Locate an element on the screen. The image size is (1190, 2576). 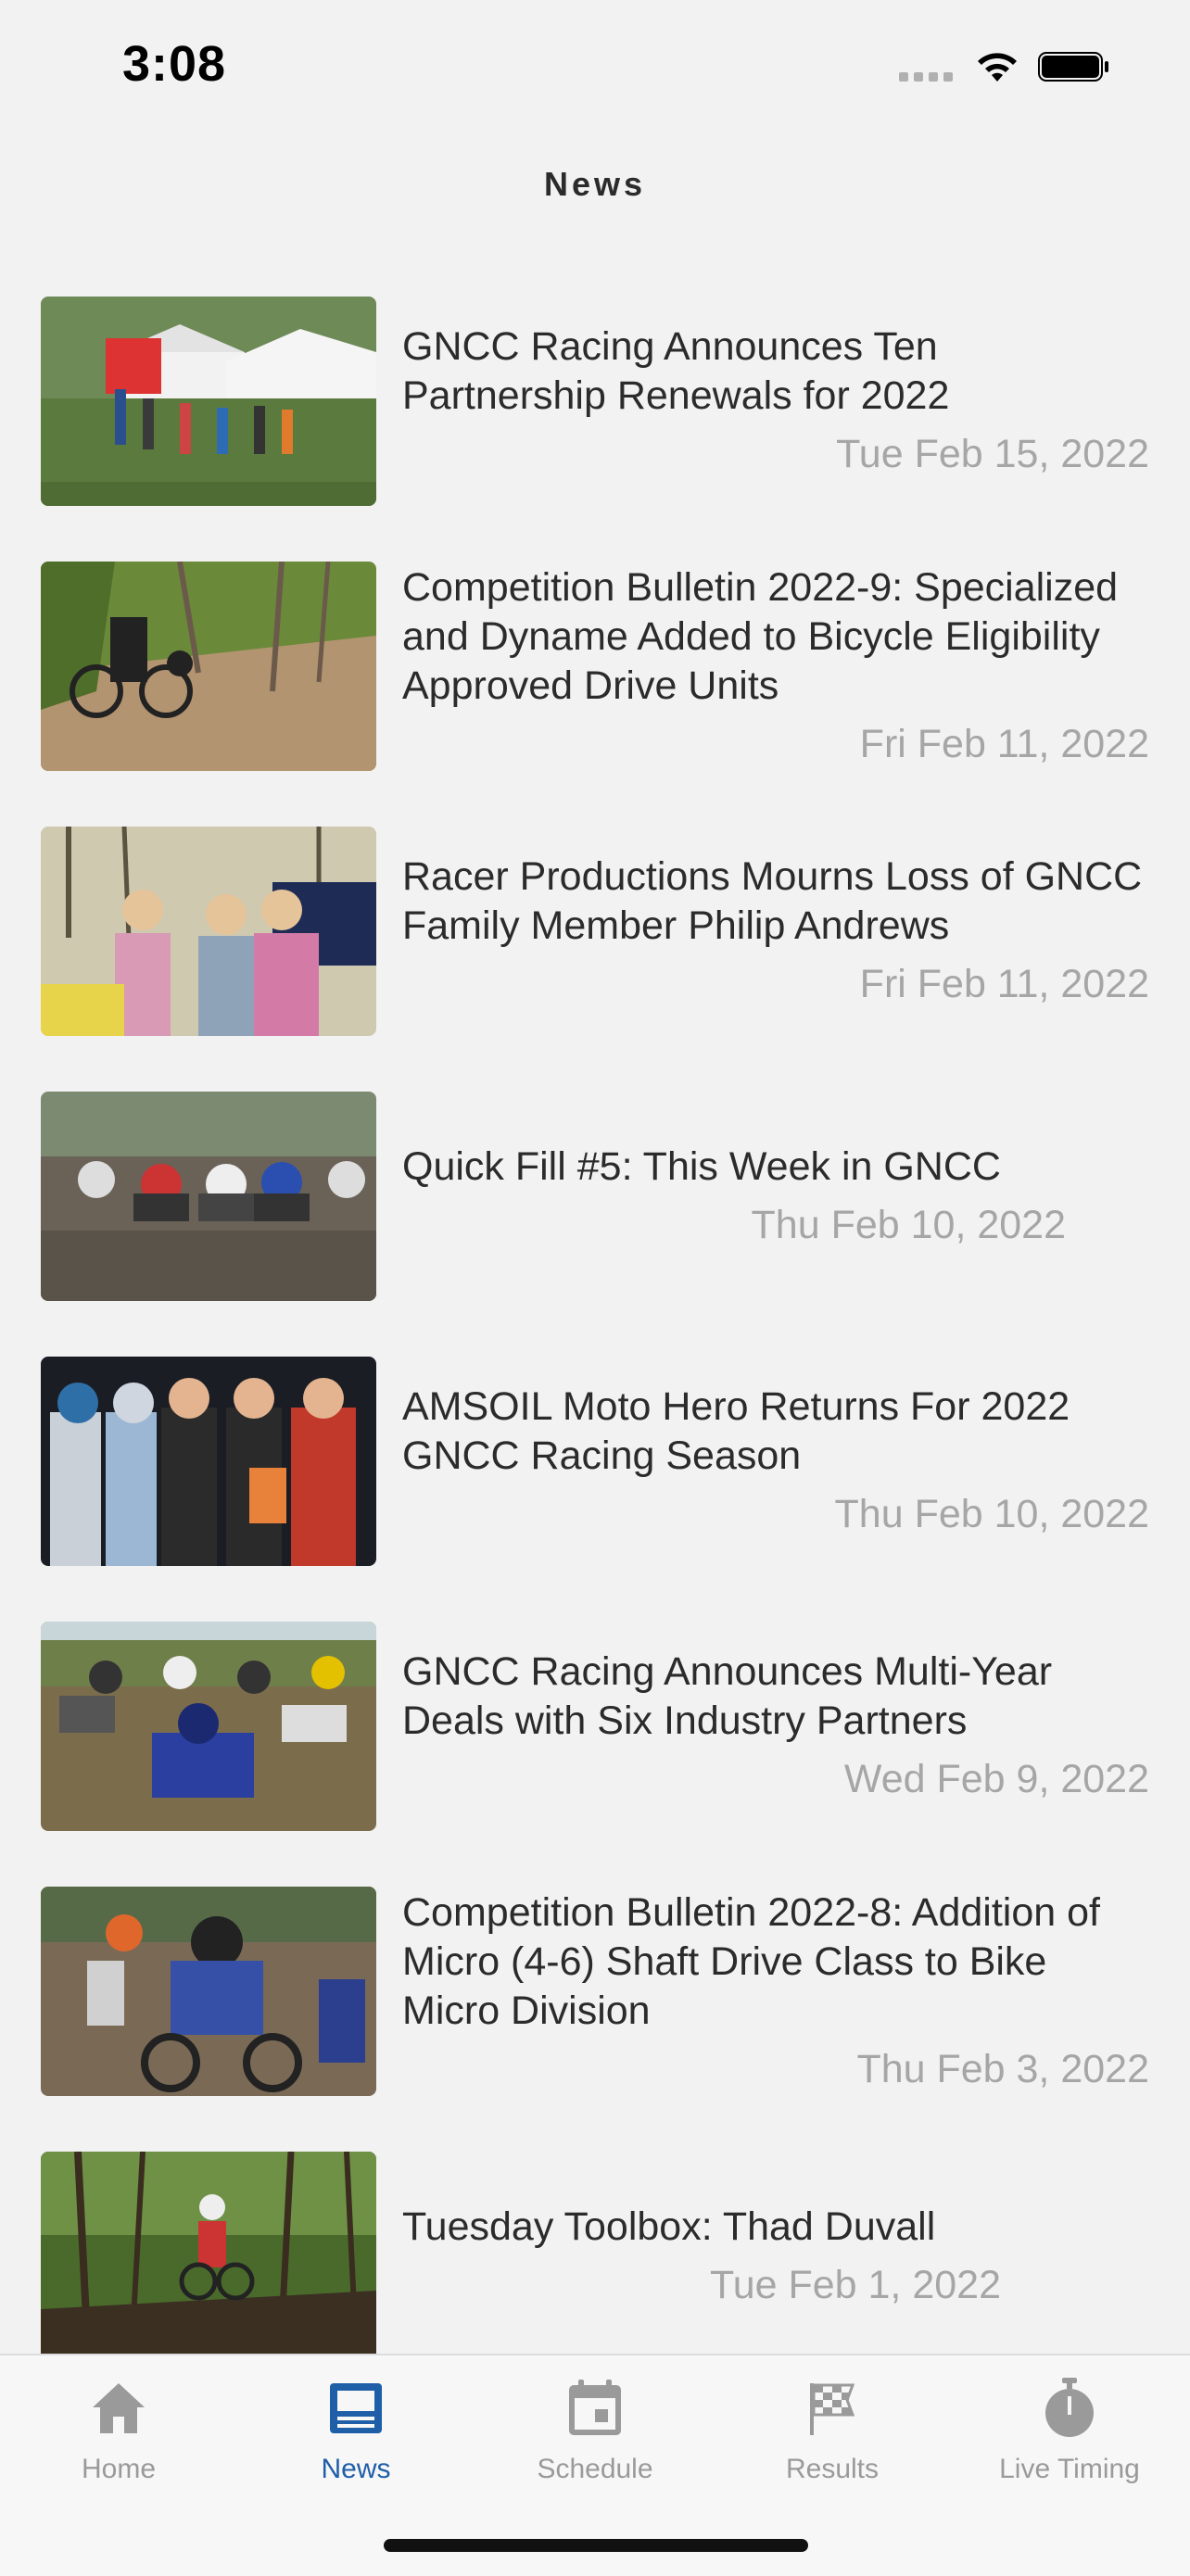
calendar-icon is located at coordinates (595, 2407).